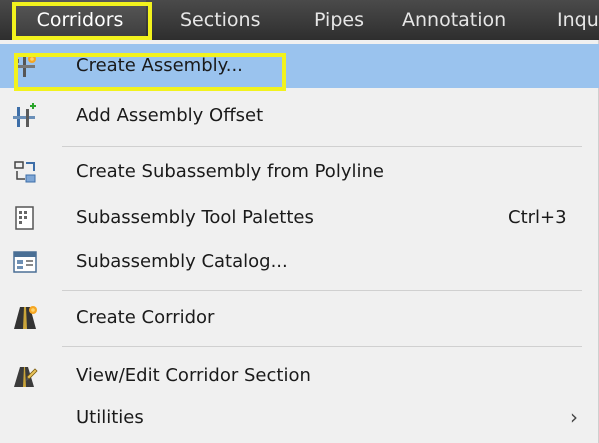 This screenshot has width=599, height=443. Describe the element at coordinates (220, 20) in the screenshot. I see `menu-sections: Sections` at that location.